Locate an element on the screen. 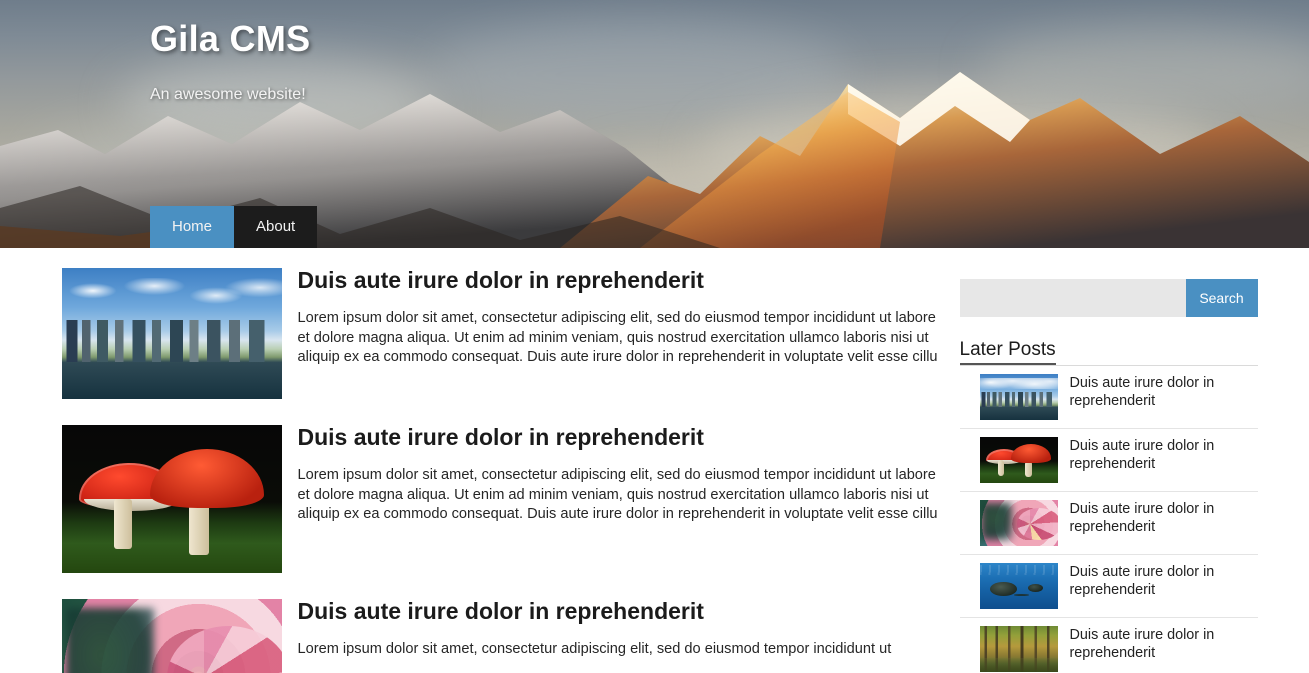  search-form: Search is located at coordinates (1108, 298).